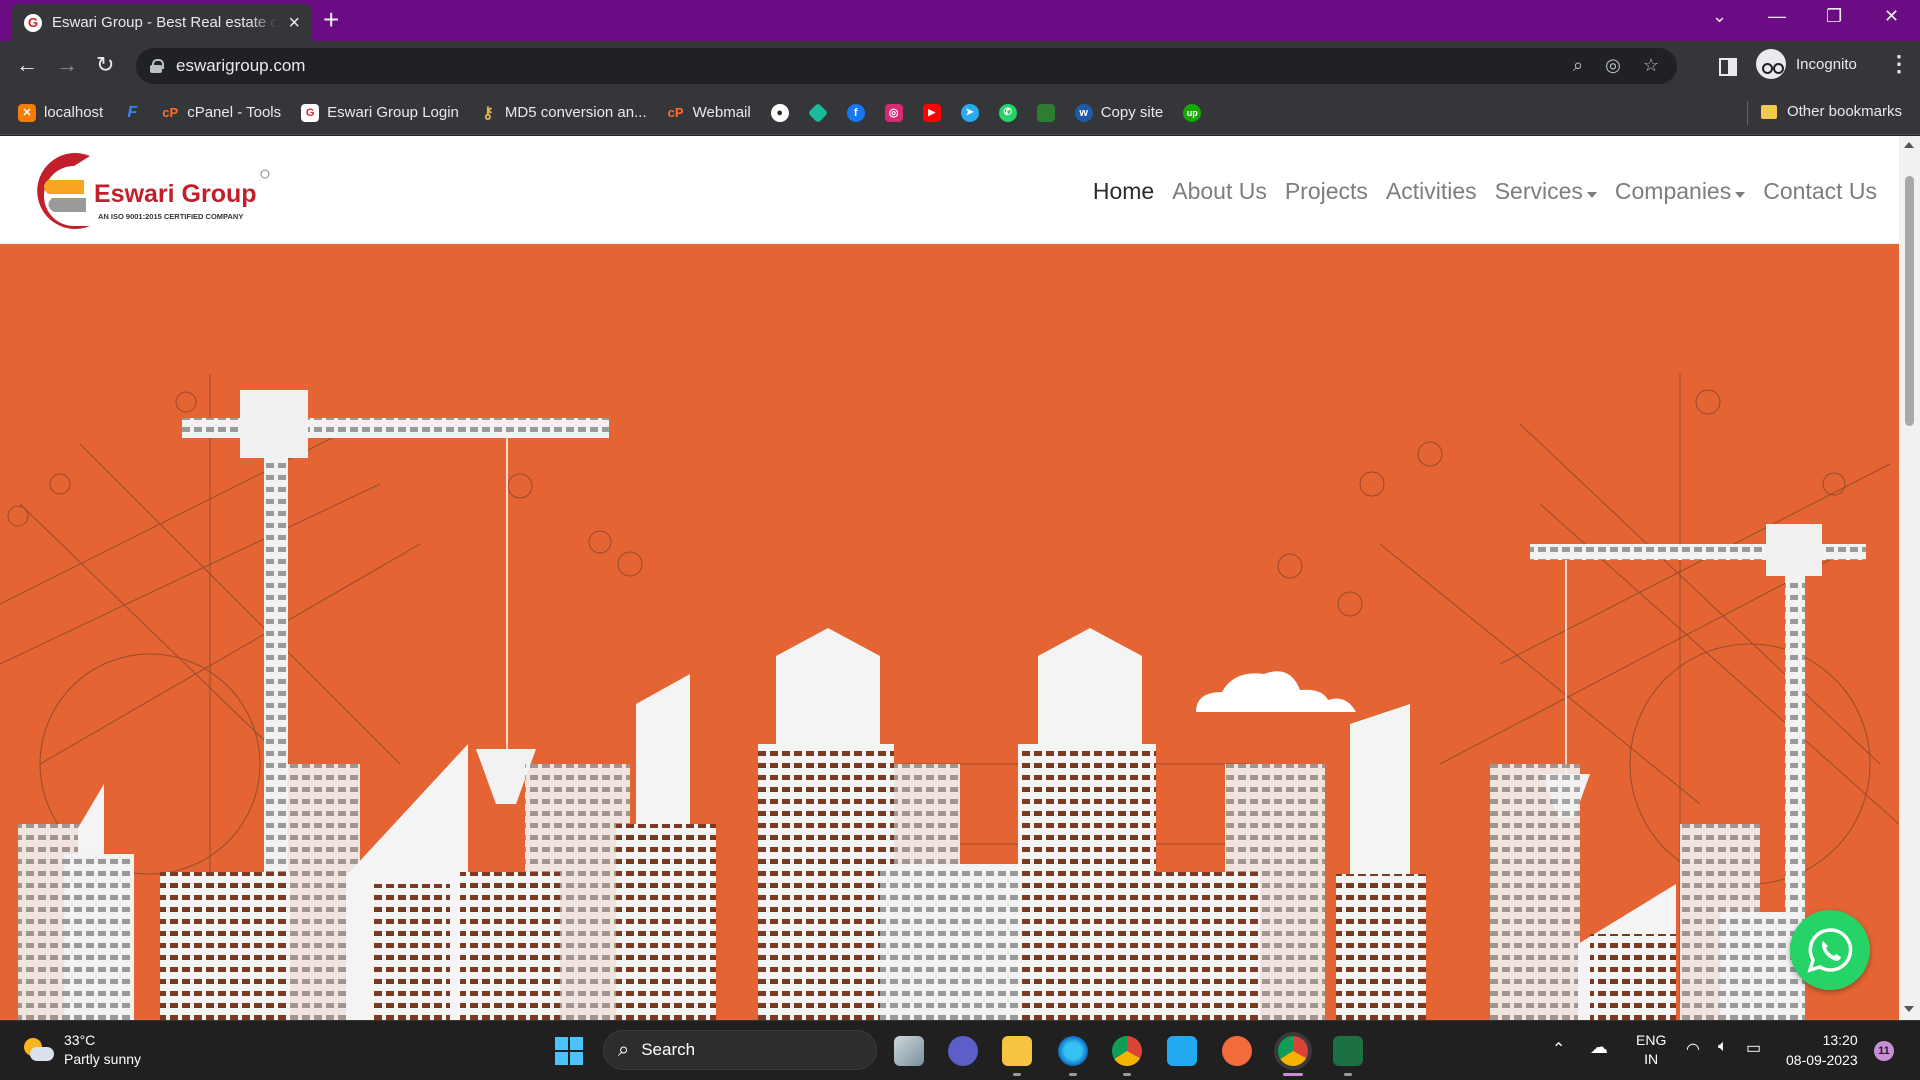  Describe the element at coordinates (310, 112) in the screenshot. I see `eswari-icon: G` at that location.